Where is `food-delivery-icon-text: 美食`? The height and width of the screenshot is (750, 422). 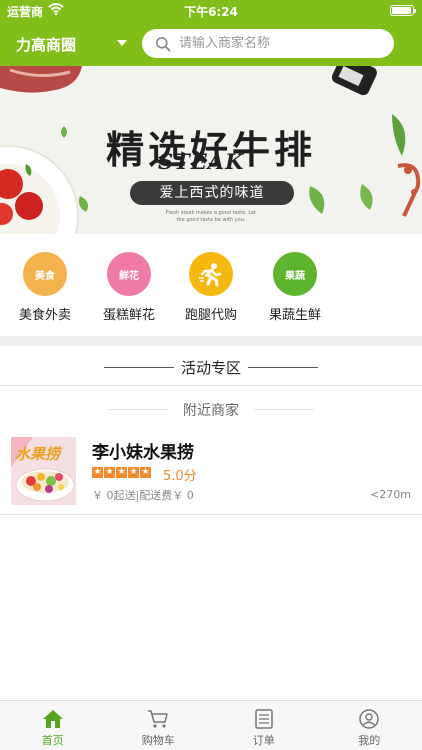 food-delivery-icon-text: 美食 is located at coordinates (45, 276).